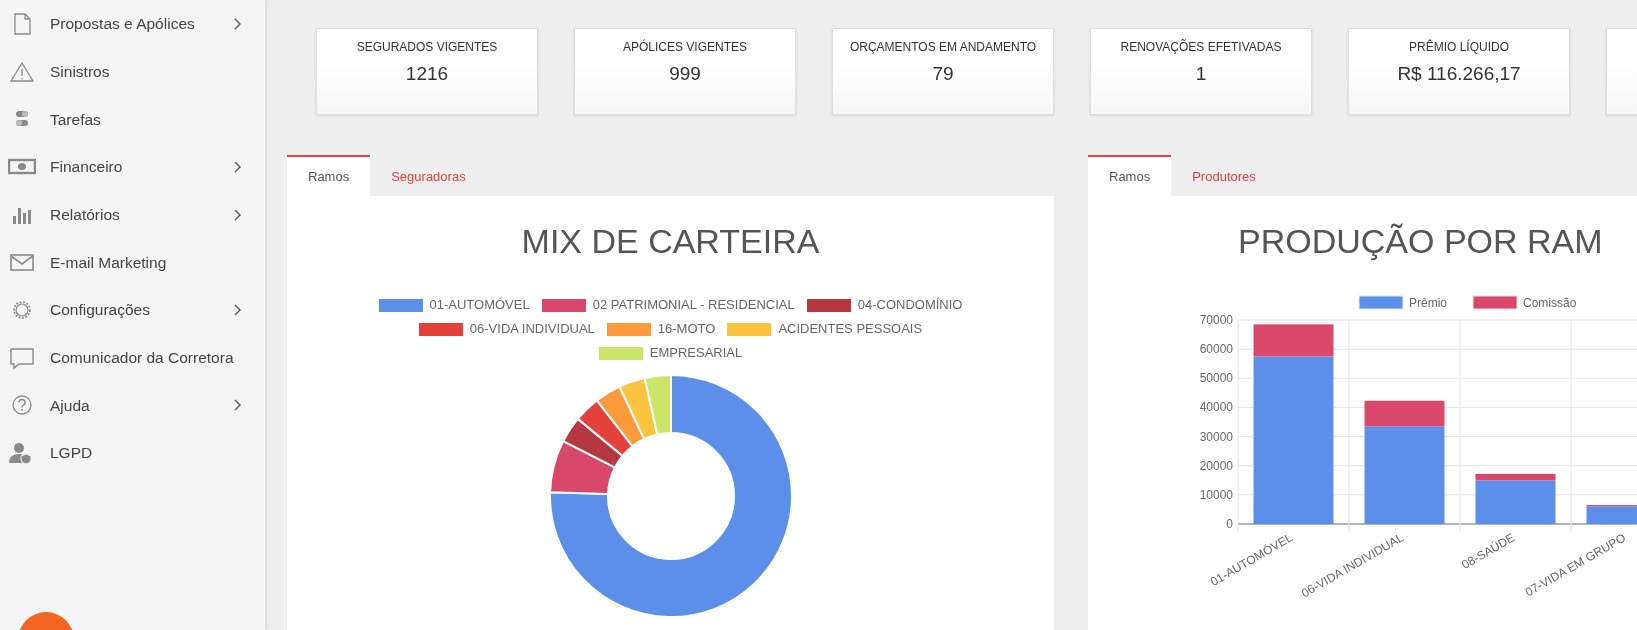 Image resolution: width=1637 pixels, height=630 pixels. Describe the element at coordinates (1201, 47) in the screenshot. I see `kpi-title: RENOVAÇÕES EFETIVADAS` at that location.